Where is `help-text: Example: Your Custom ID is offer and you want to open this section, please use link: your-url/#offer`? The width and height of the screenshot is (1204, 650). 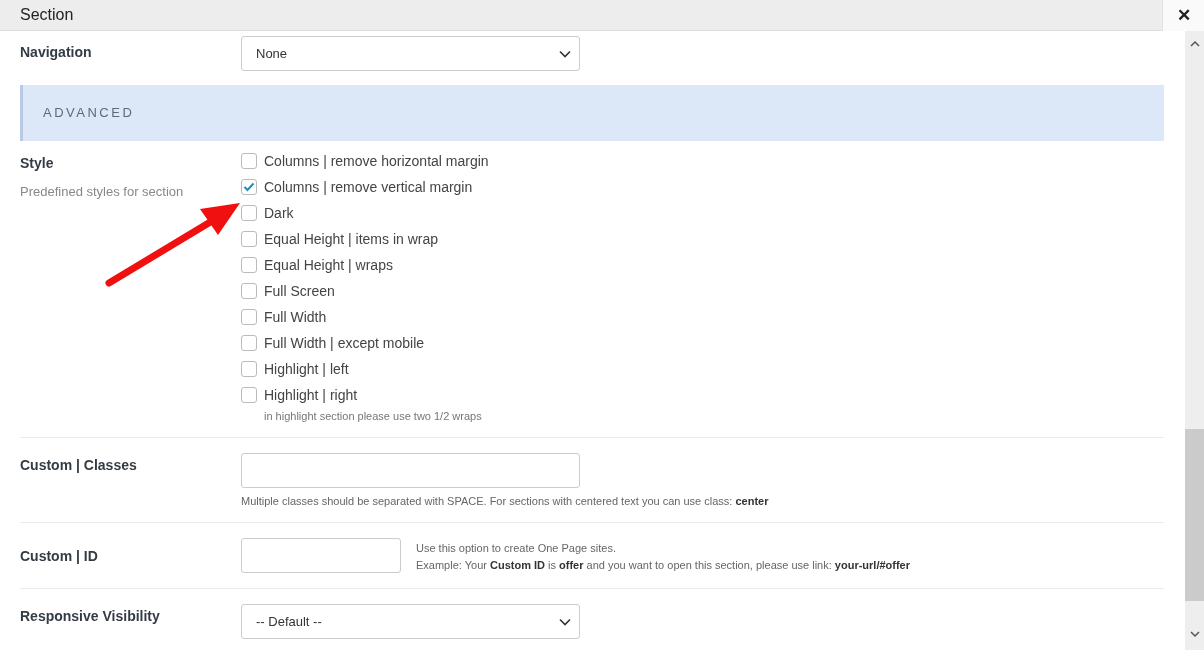
help-text: Example: Your Custom ID is offer and you want to open this section, please use link: your-url/#offer is located at coordinates (663, 565).